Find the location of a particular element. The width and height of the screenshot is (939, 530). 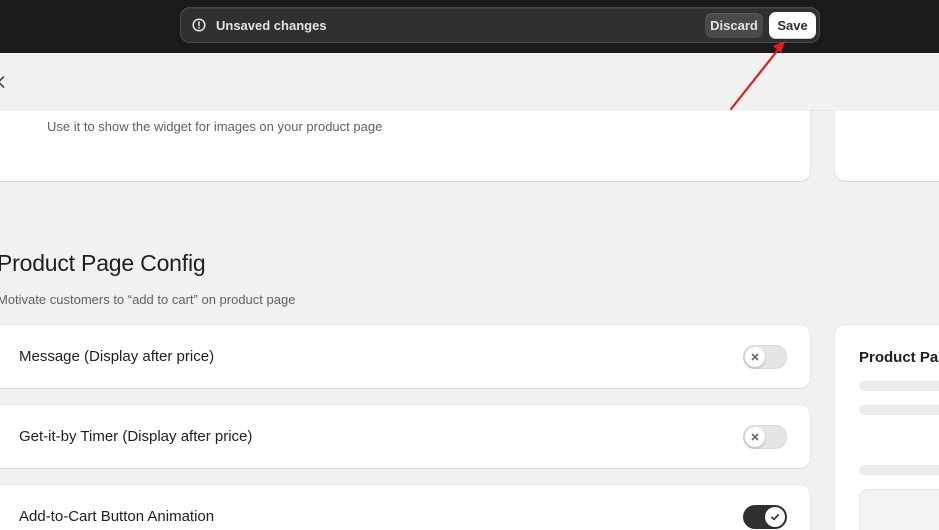

setting-row-animation: Add-to-Cart Button Animation is located at coordinates (405, 507).